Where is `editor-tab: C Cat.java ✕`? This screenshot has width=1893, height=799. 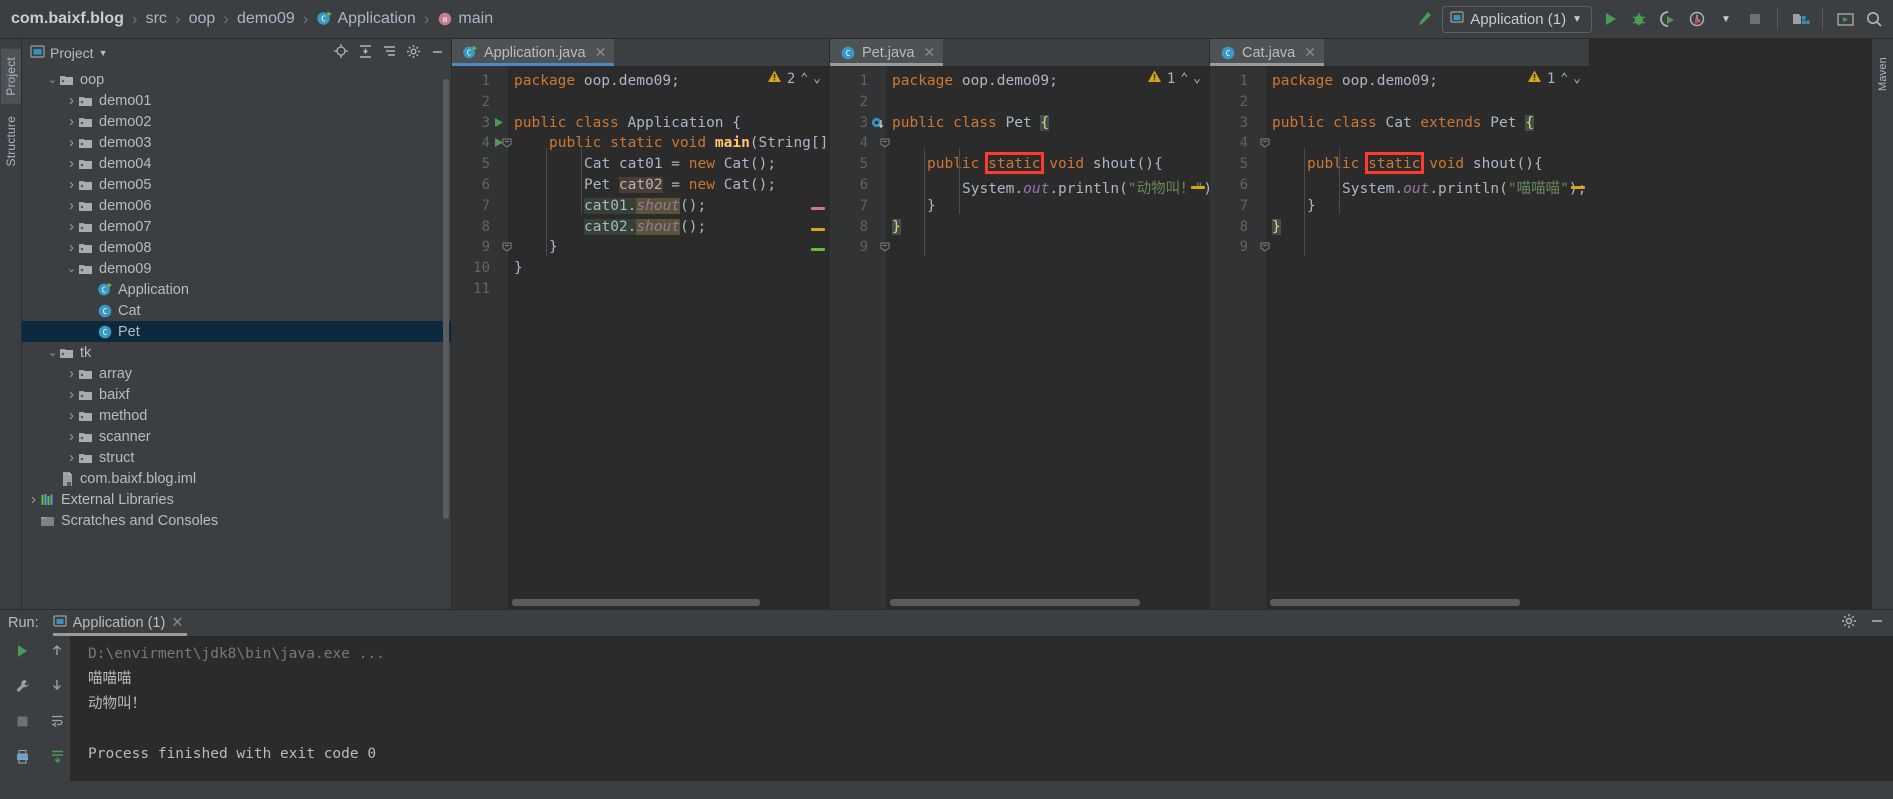
editor-tab: C Cat.java ✕ is located at coordinates (1267, 52).